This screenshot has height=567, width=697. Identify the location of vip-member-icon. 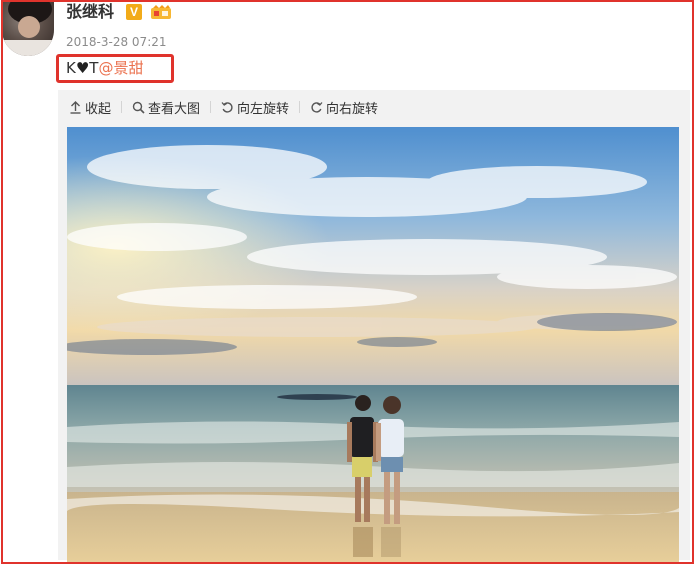
(161, 12).